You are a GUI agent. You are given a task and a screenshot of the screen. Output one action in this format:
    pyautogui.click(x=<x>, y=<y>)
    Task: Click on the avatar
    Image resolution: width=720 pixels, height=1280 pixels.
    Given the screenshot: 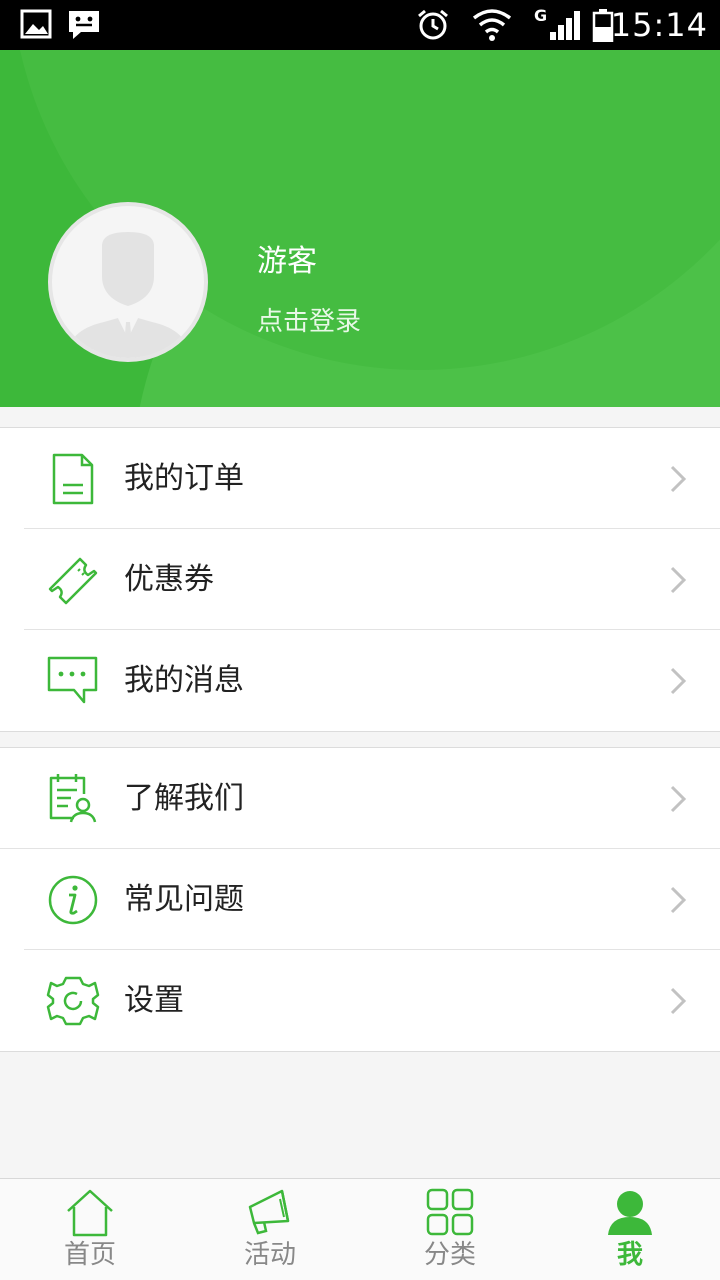 What is the action you would take?
    pyautogui.click(x=128, y=282)
    